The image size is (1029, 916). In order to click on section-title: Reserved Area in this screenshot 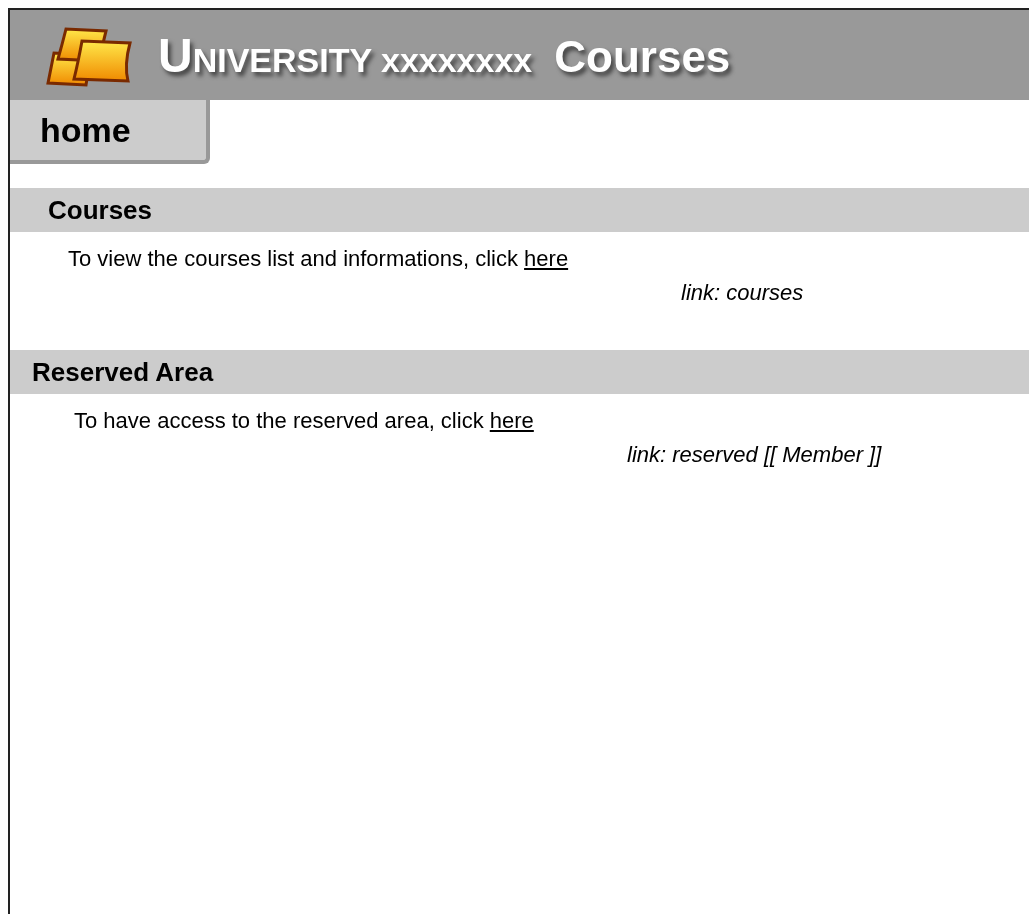, I will do `click(122, 372)`.